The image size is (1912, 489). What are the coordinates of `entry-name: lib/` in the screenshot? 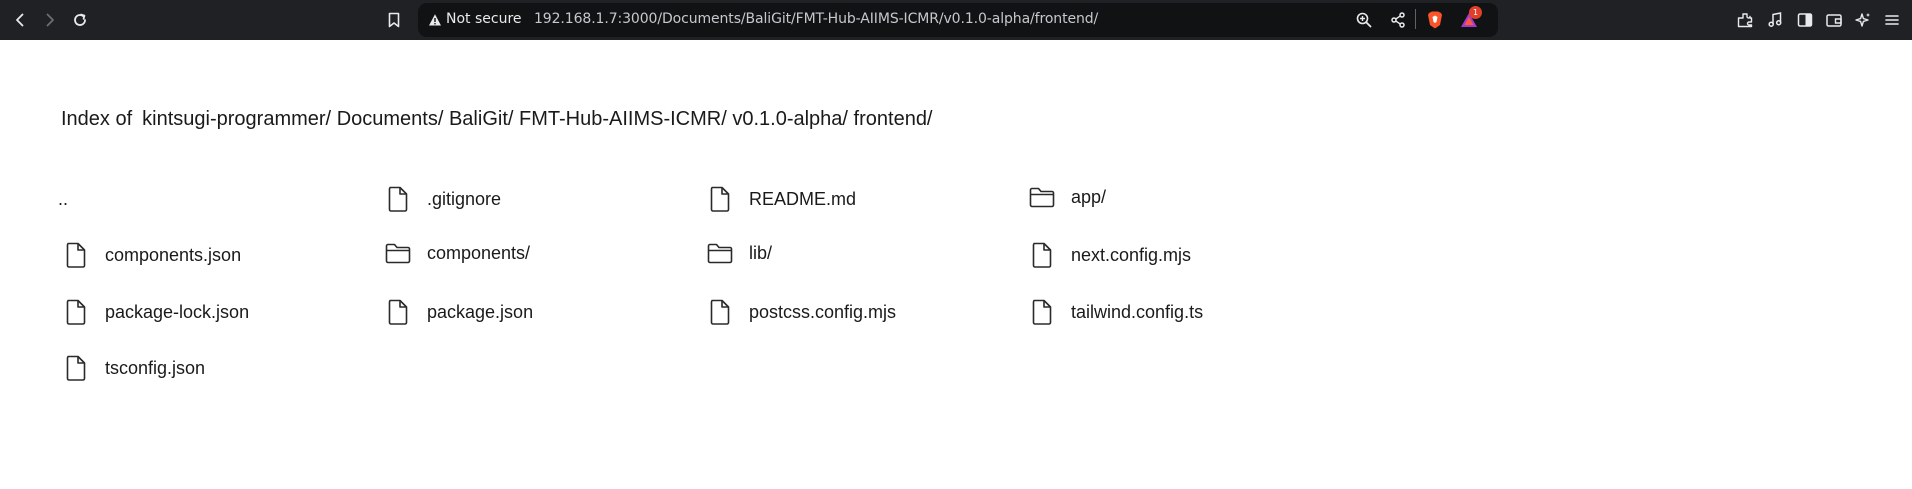 It's located at (761, 253).